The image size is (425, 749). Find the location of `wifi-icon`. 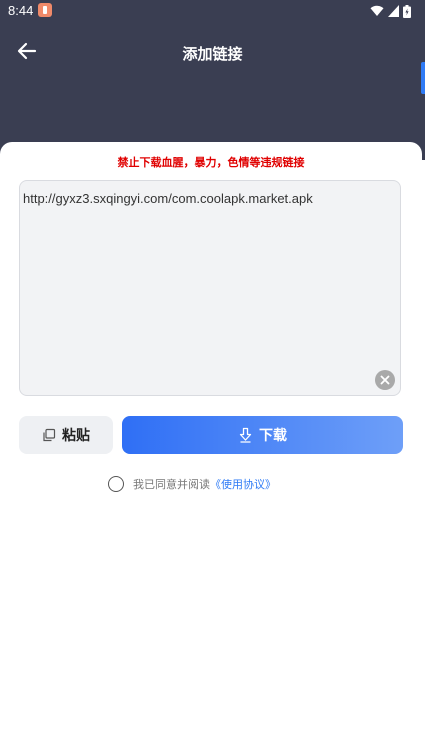

wifi-icon is located at coordinates (377, 11).